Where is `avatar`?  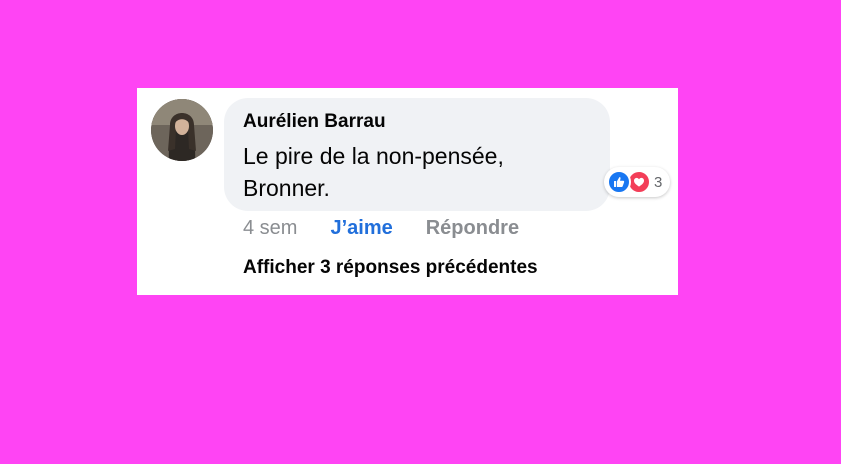
avatar is located at coordinates (182, 130).